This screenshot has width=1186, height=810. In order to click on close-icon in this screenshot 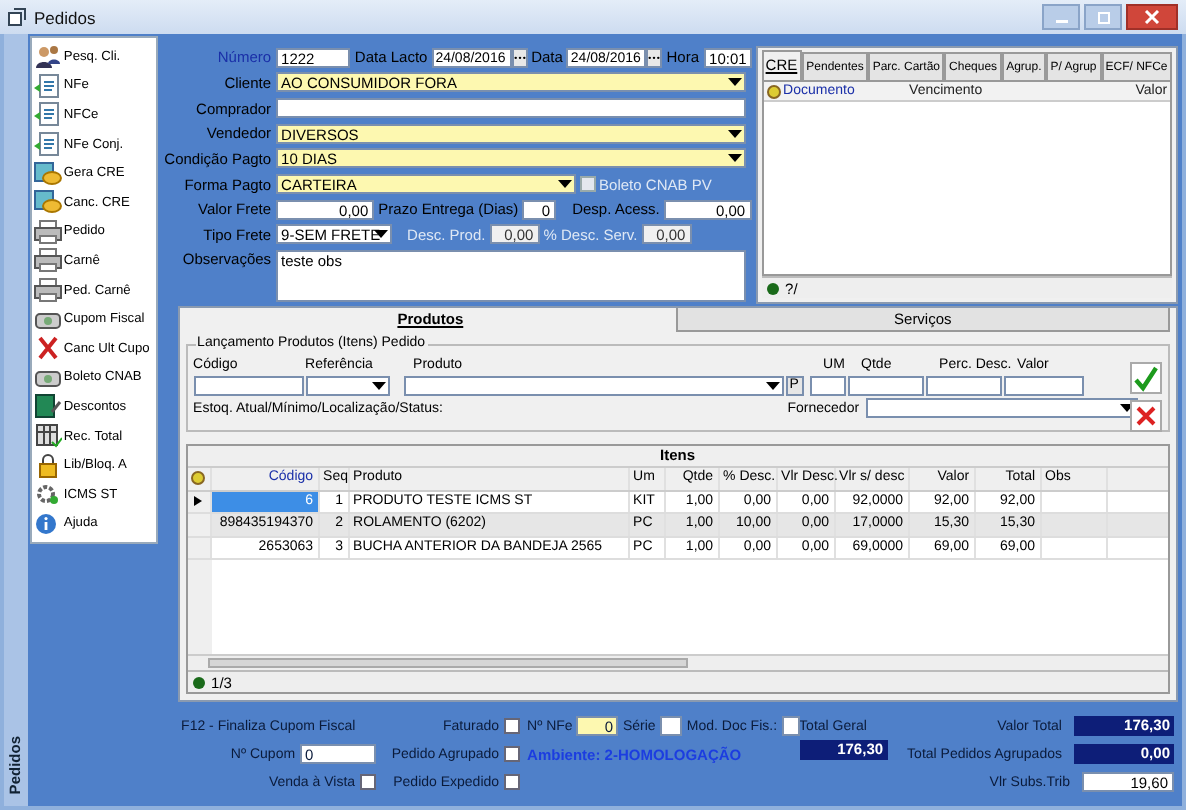, I will do `click(1152, 17)`.